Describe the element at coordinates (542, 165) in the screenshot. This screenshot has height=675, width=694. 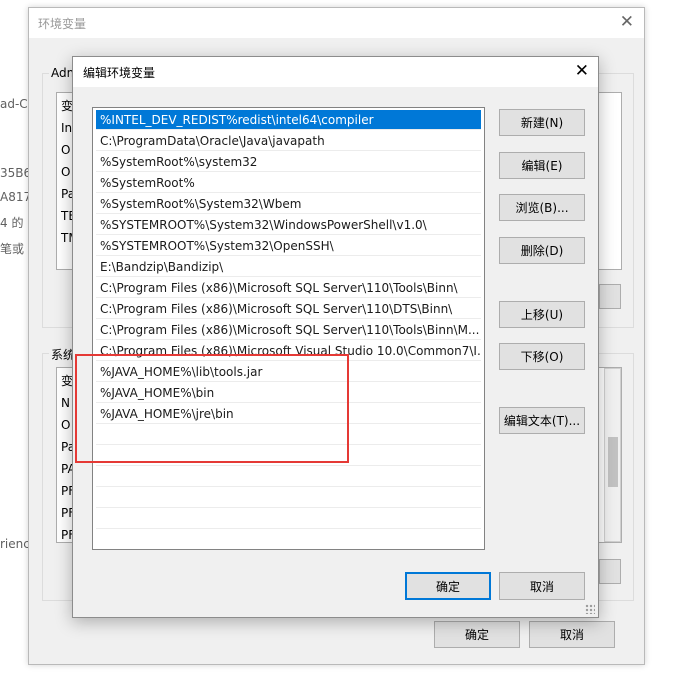
I see `edit-button: 编辑(E)` at that location.